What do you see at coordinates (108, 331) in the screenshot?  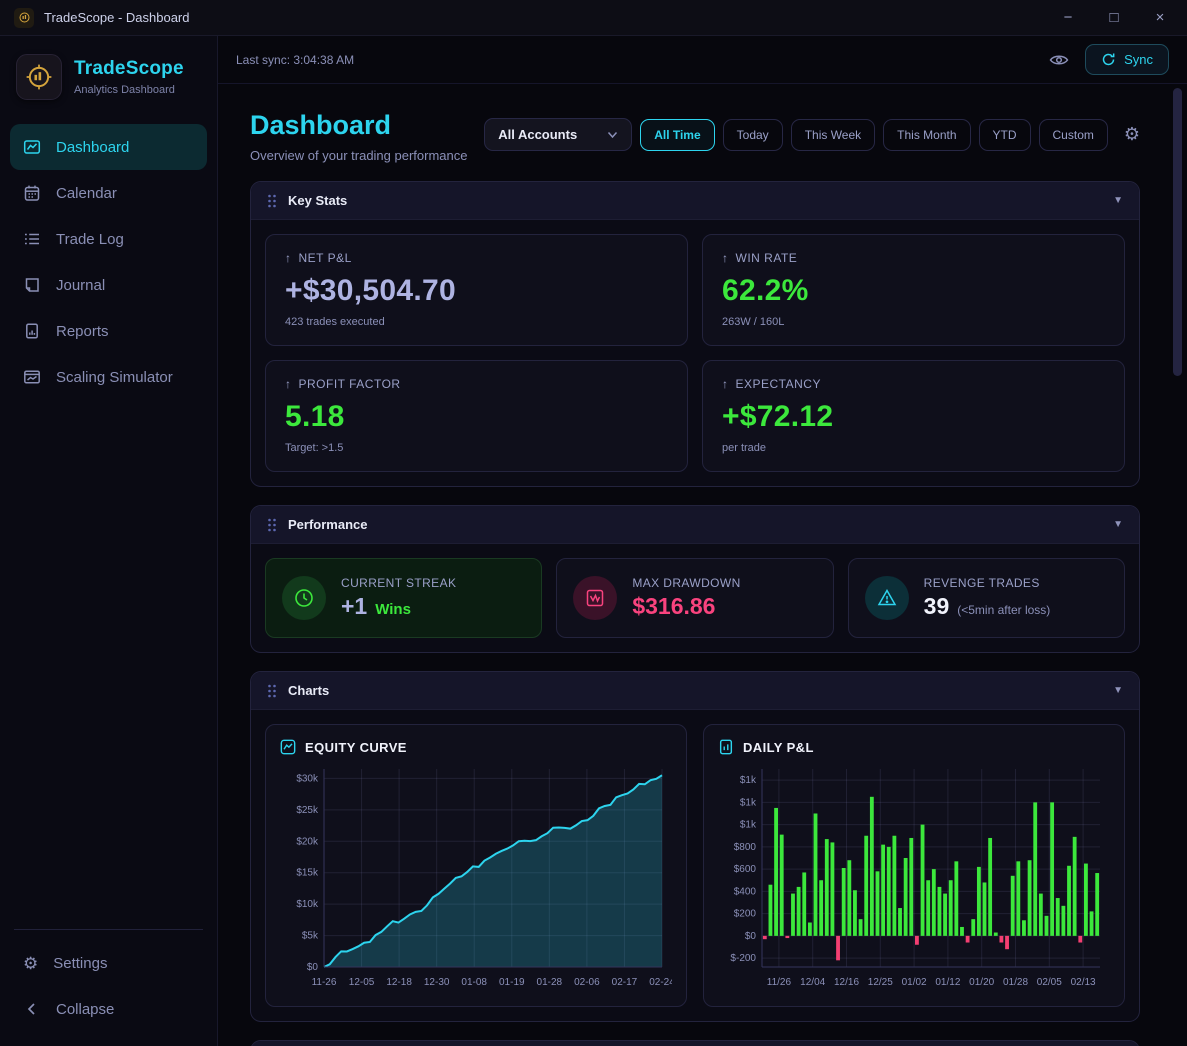 I see `sidebar-item-reports: Reports` at bounding box center [108, 331].